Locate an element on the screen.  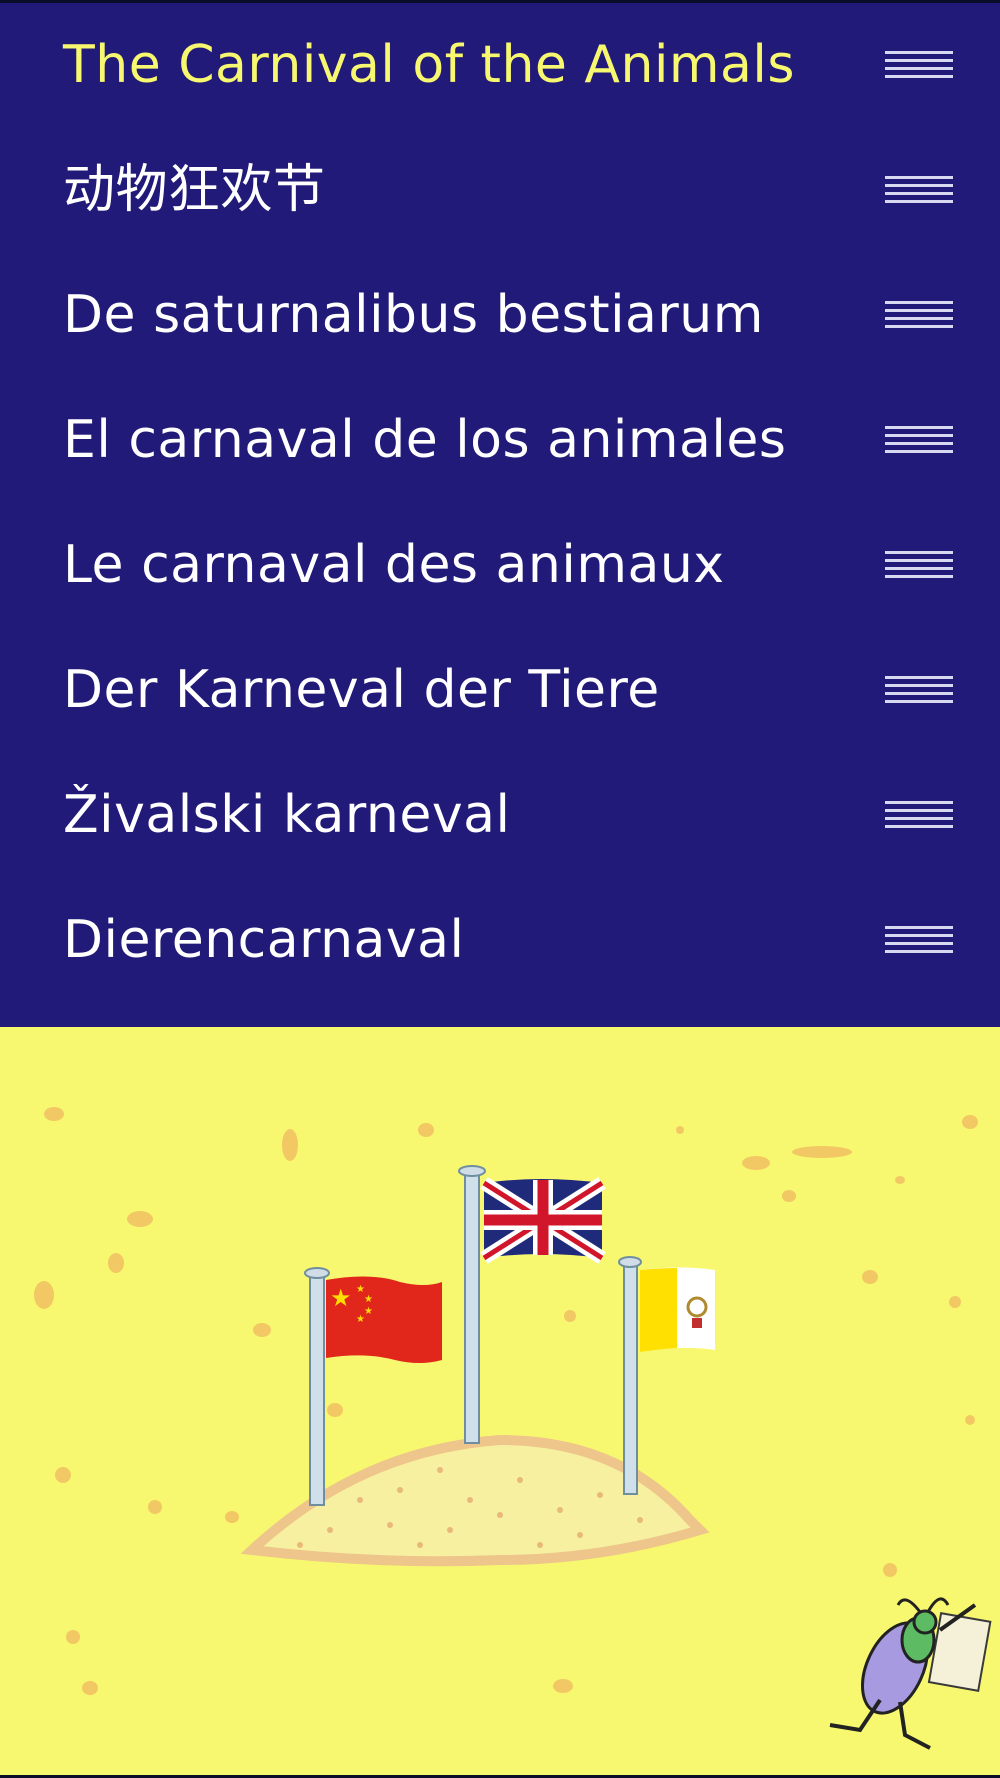
language-label: Dierencarnaval is located at coordinates (264, 940).